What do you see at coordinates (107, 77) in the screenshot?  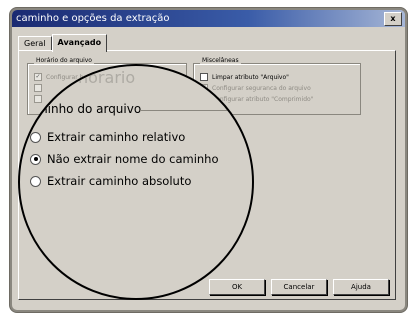 I see `magnified-ghost-text: horario` at bounding box center [107, 77].